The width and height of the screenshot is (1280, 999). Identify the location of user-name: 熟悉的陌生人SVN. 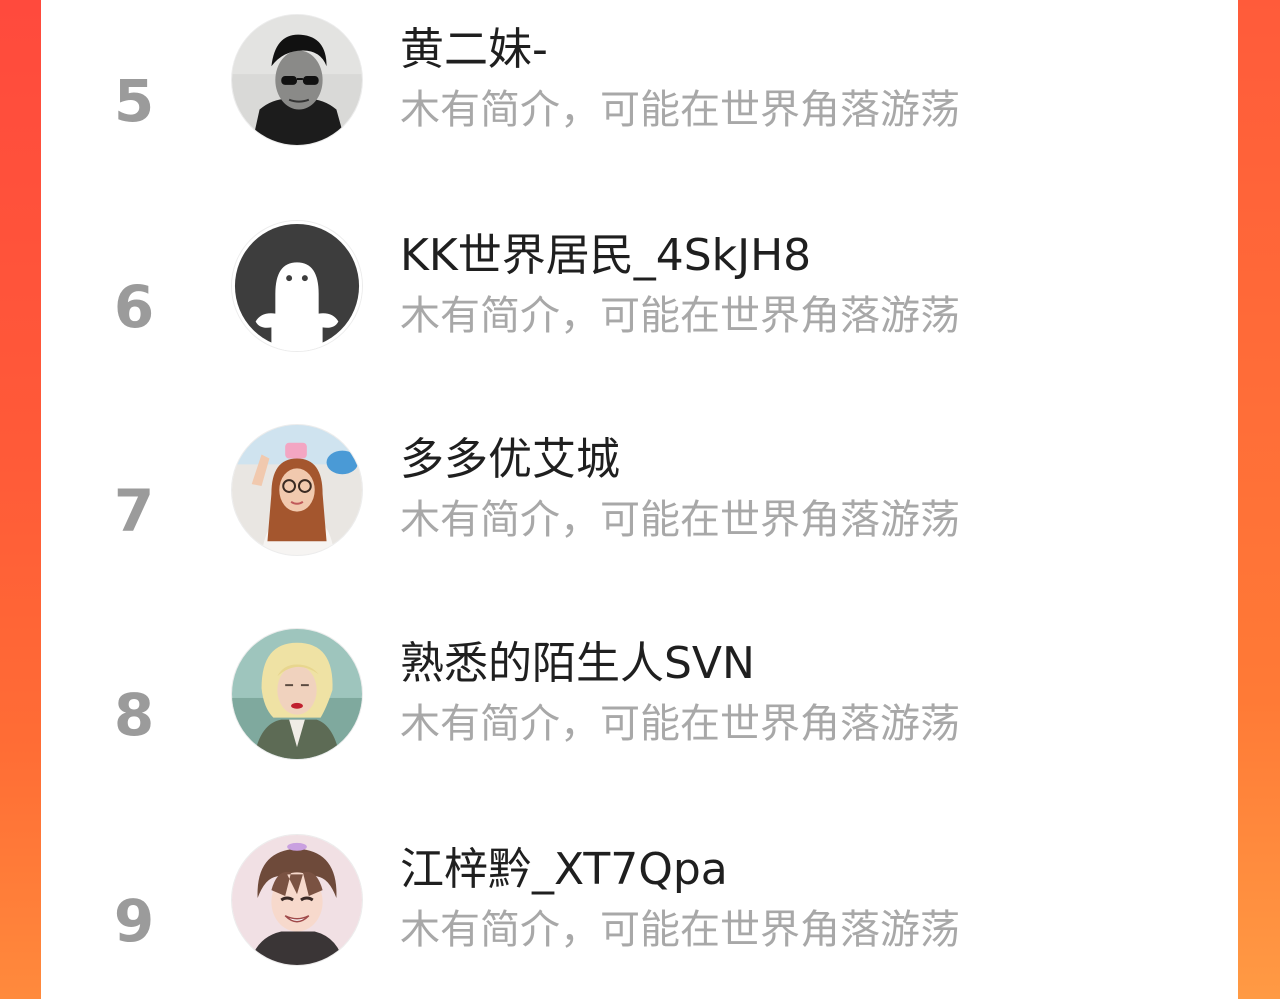
(577, 664).